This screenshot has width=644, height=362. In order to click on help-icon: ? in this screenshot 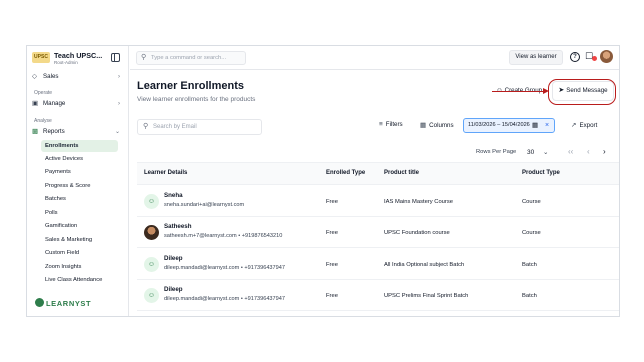, I will do `click(575, 57)`.